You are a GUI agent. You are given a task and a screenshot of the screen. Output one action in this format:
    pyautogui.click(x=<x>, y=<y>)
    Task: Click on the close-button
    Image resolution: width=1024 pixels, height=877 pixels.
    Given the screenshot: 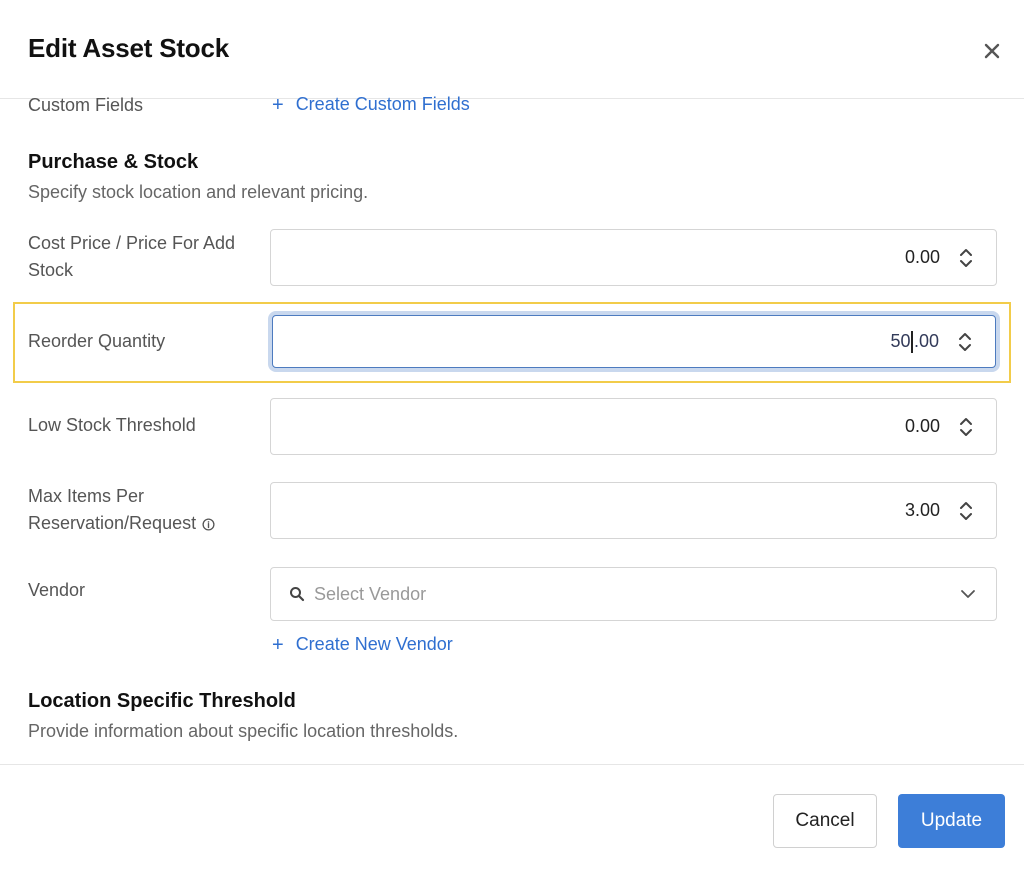 What is the action you would take?
    pyautogui.click(x=992, y=51)
    